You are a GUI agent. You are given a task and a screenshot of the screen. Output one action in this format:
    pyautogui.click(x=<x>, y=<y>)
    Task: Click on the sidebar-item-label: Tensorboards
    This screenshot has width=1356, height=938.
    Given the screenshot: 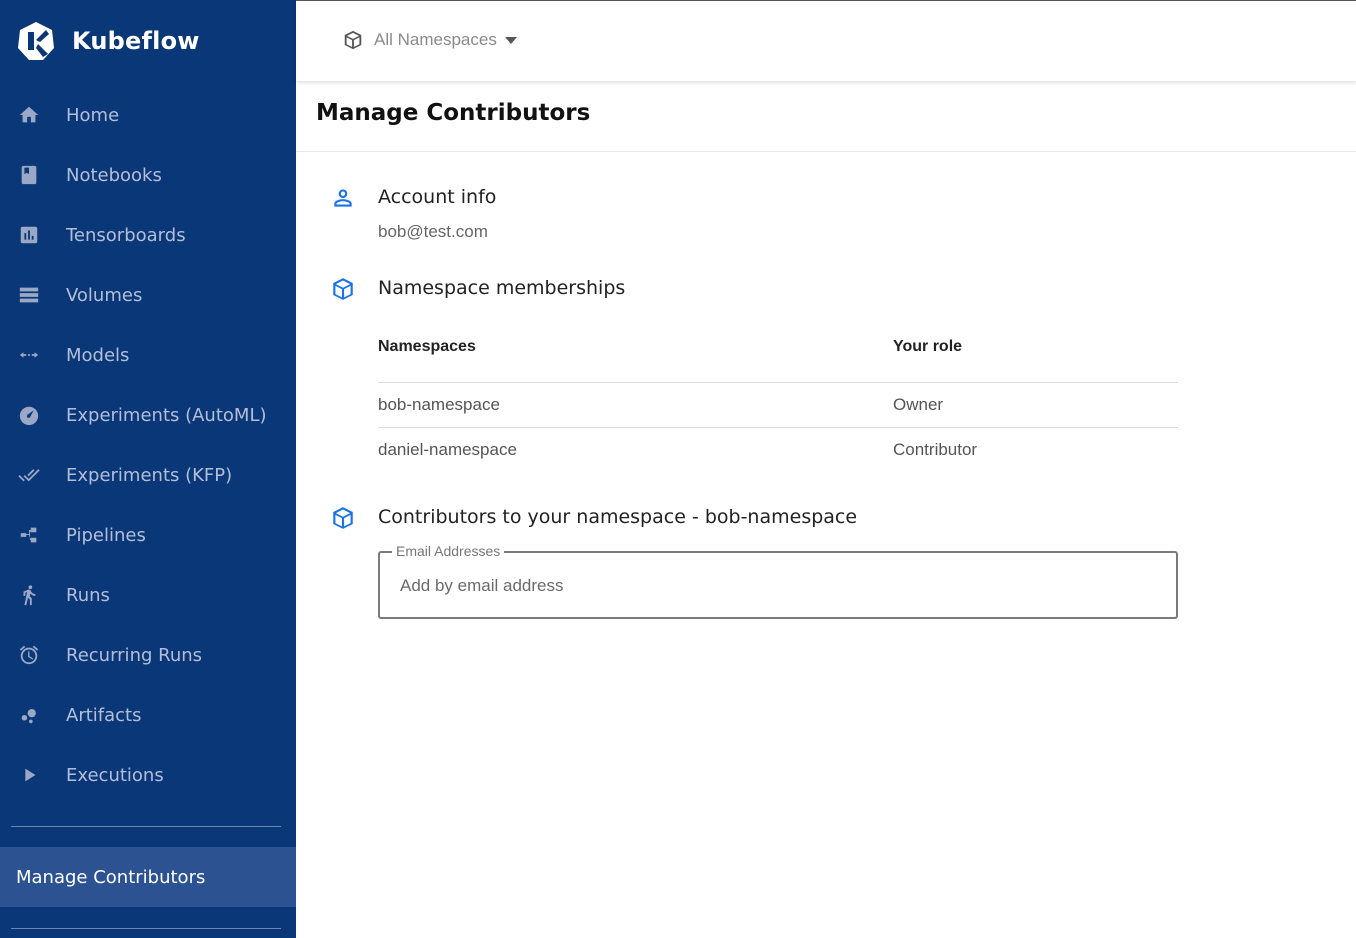 What is the action you would take?
    pyautogui.click(x=126, y=235)
    